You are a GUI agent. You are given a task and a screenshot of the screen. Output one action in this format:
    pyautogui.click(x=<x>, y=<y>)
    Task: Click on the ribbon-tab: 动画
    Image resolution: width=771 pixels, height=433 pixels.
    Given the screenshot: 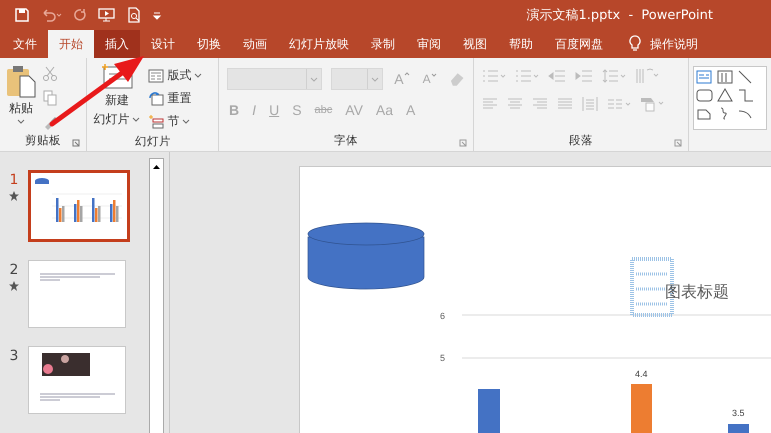 What is the action you would take?
    pyautogui.click(x=255, y=44)
    